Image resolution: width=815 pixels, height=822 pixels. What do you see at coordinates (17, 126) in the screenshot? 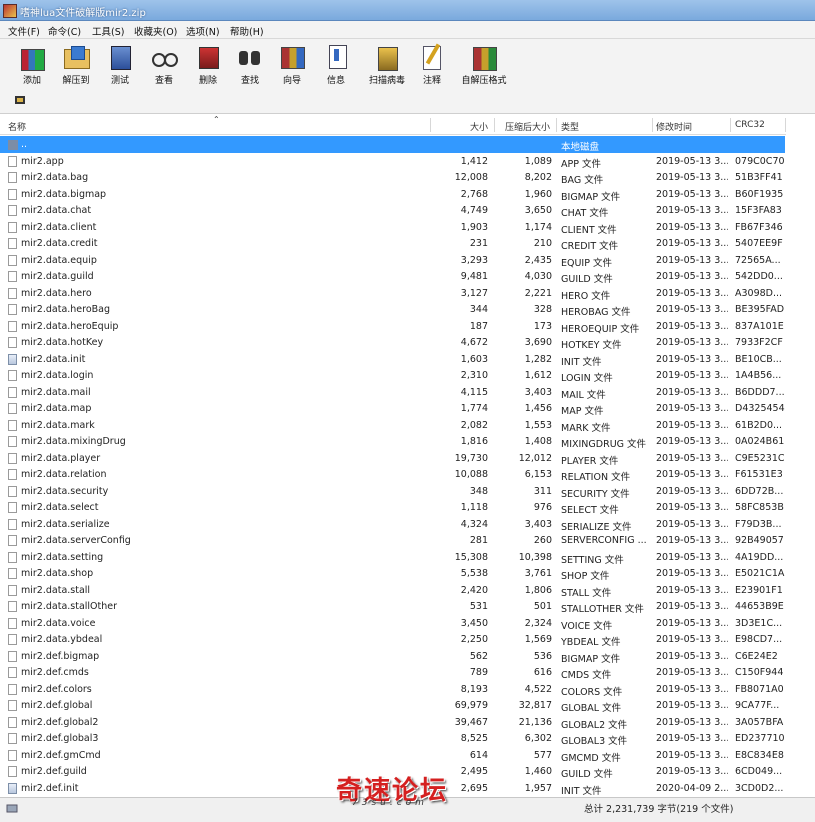
I see `col-name: 名称` at bounding box center [17, 126].